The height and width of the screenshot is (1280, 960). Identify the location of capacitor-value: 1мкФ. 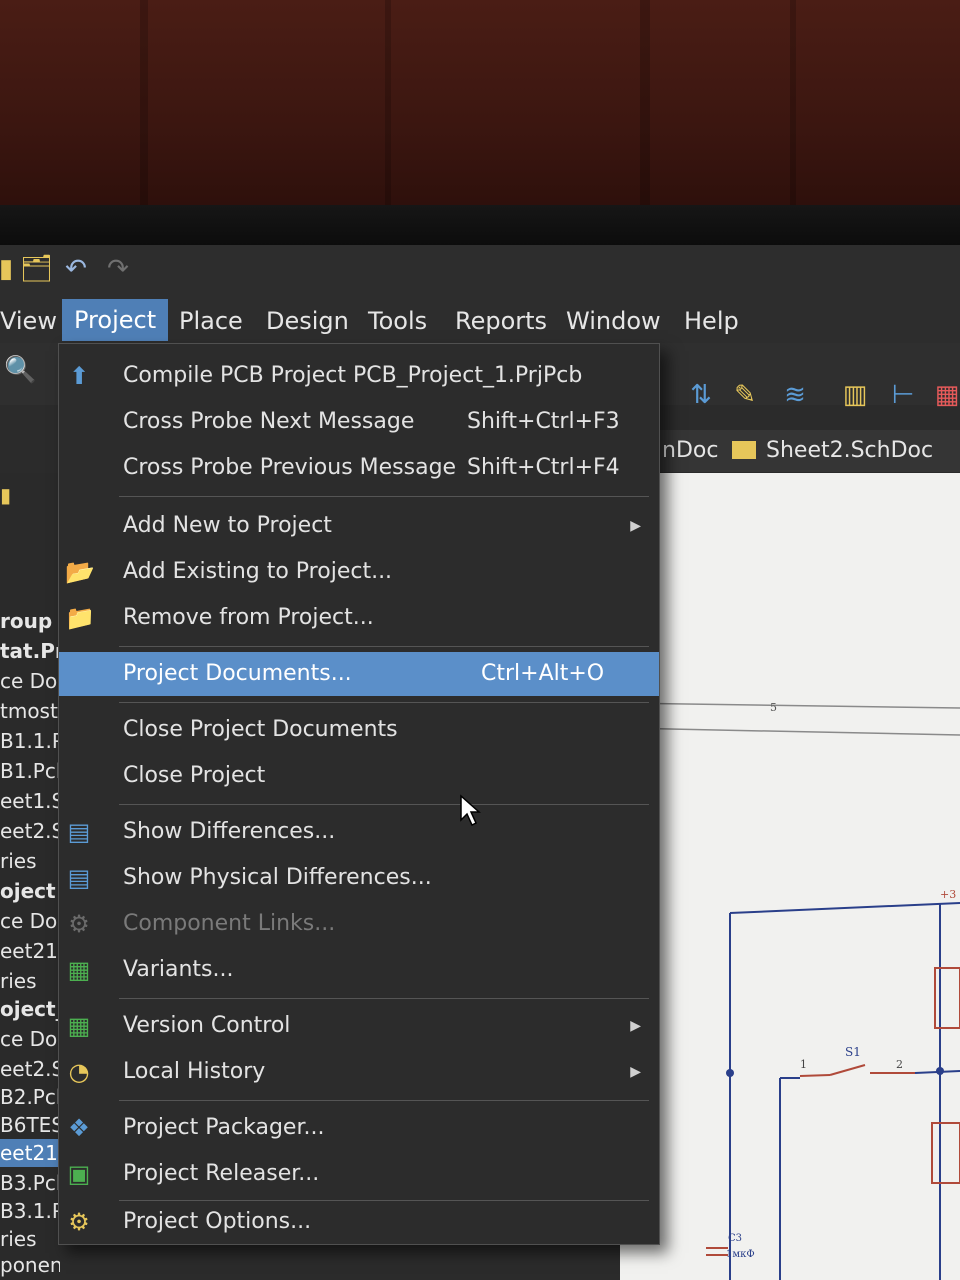
(740, 1254).